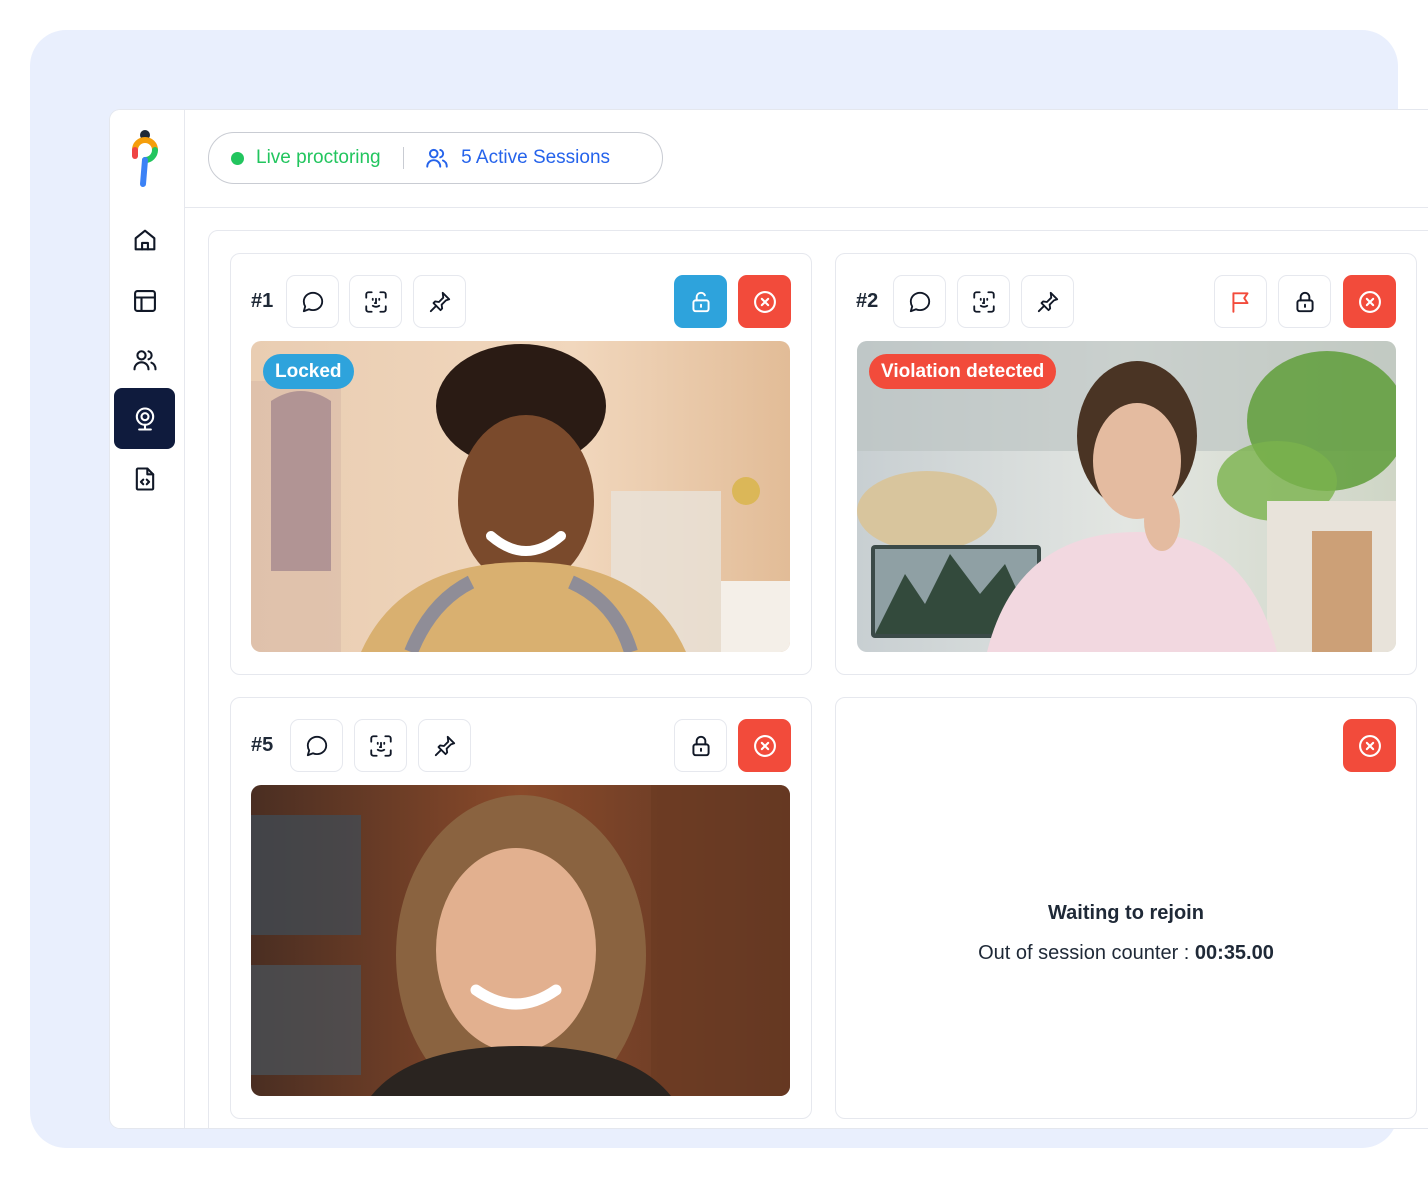  Describe the element at coordinates (237, 158) in the screenshot. I see `live-status-dot` at that location.